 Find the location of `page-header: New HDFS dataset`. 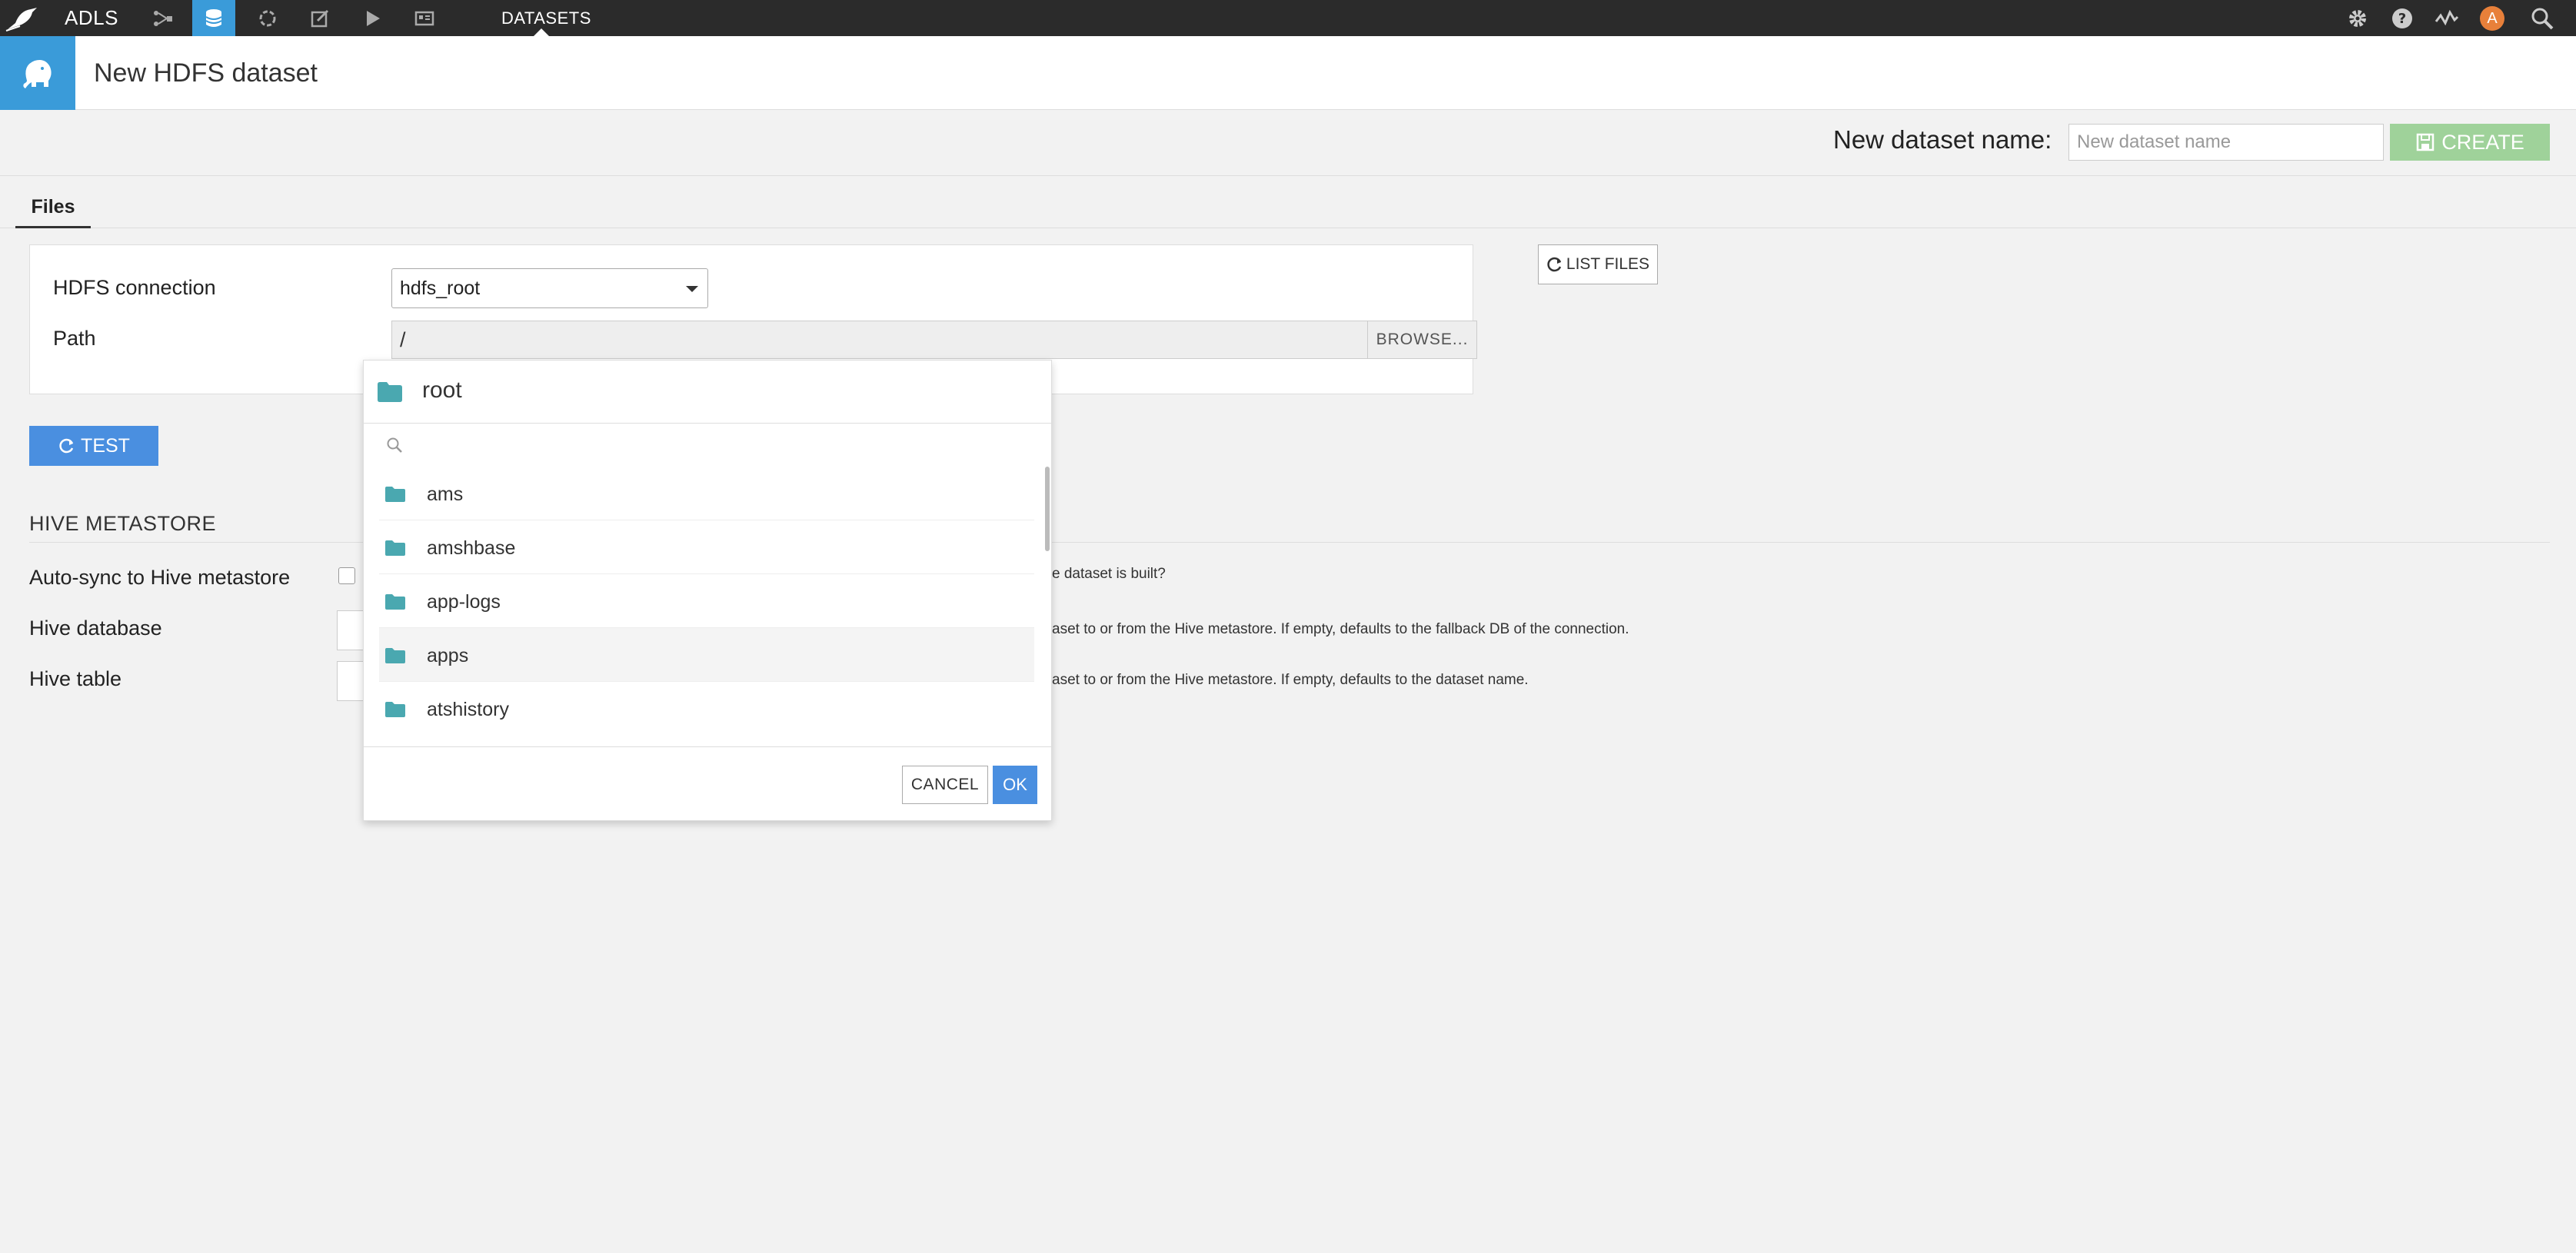

page-header: New HDFS dataset is located at coordinates (1288, 73).